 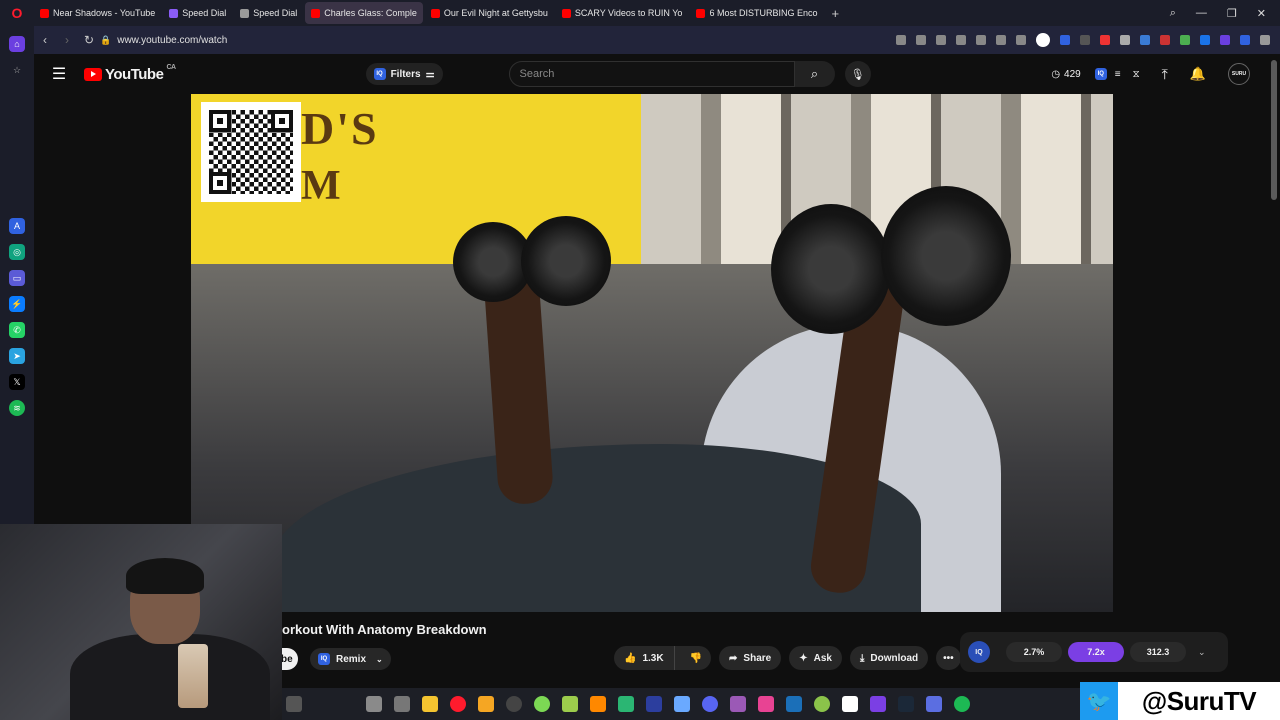 What do you see at coordinates (1125, 40) in the screenshot?
I see `rss-icon` at bounding box center [1125, 40].